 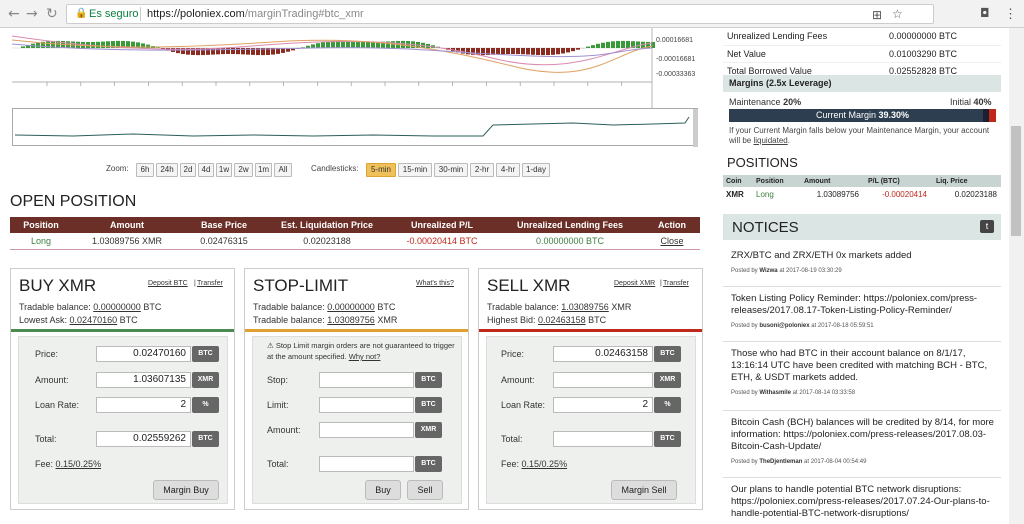 I want to click on zoom-button: 1m, so click(x=263, y=170).